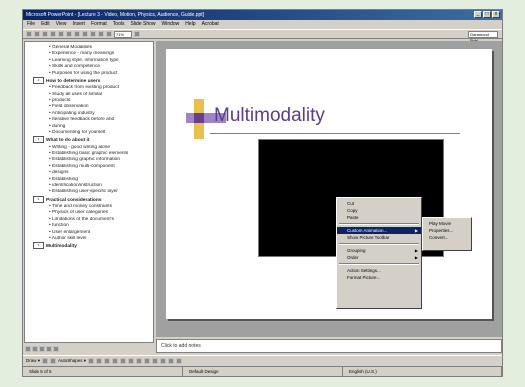 The width and height of the screenshot is (525, 387). What do you see at coordinates (49, 349) in the screenshot?
I see `slide-sorter-icon` at bounding box center [49, 349].